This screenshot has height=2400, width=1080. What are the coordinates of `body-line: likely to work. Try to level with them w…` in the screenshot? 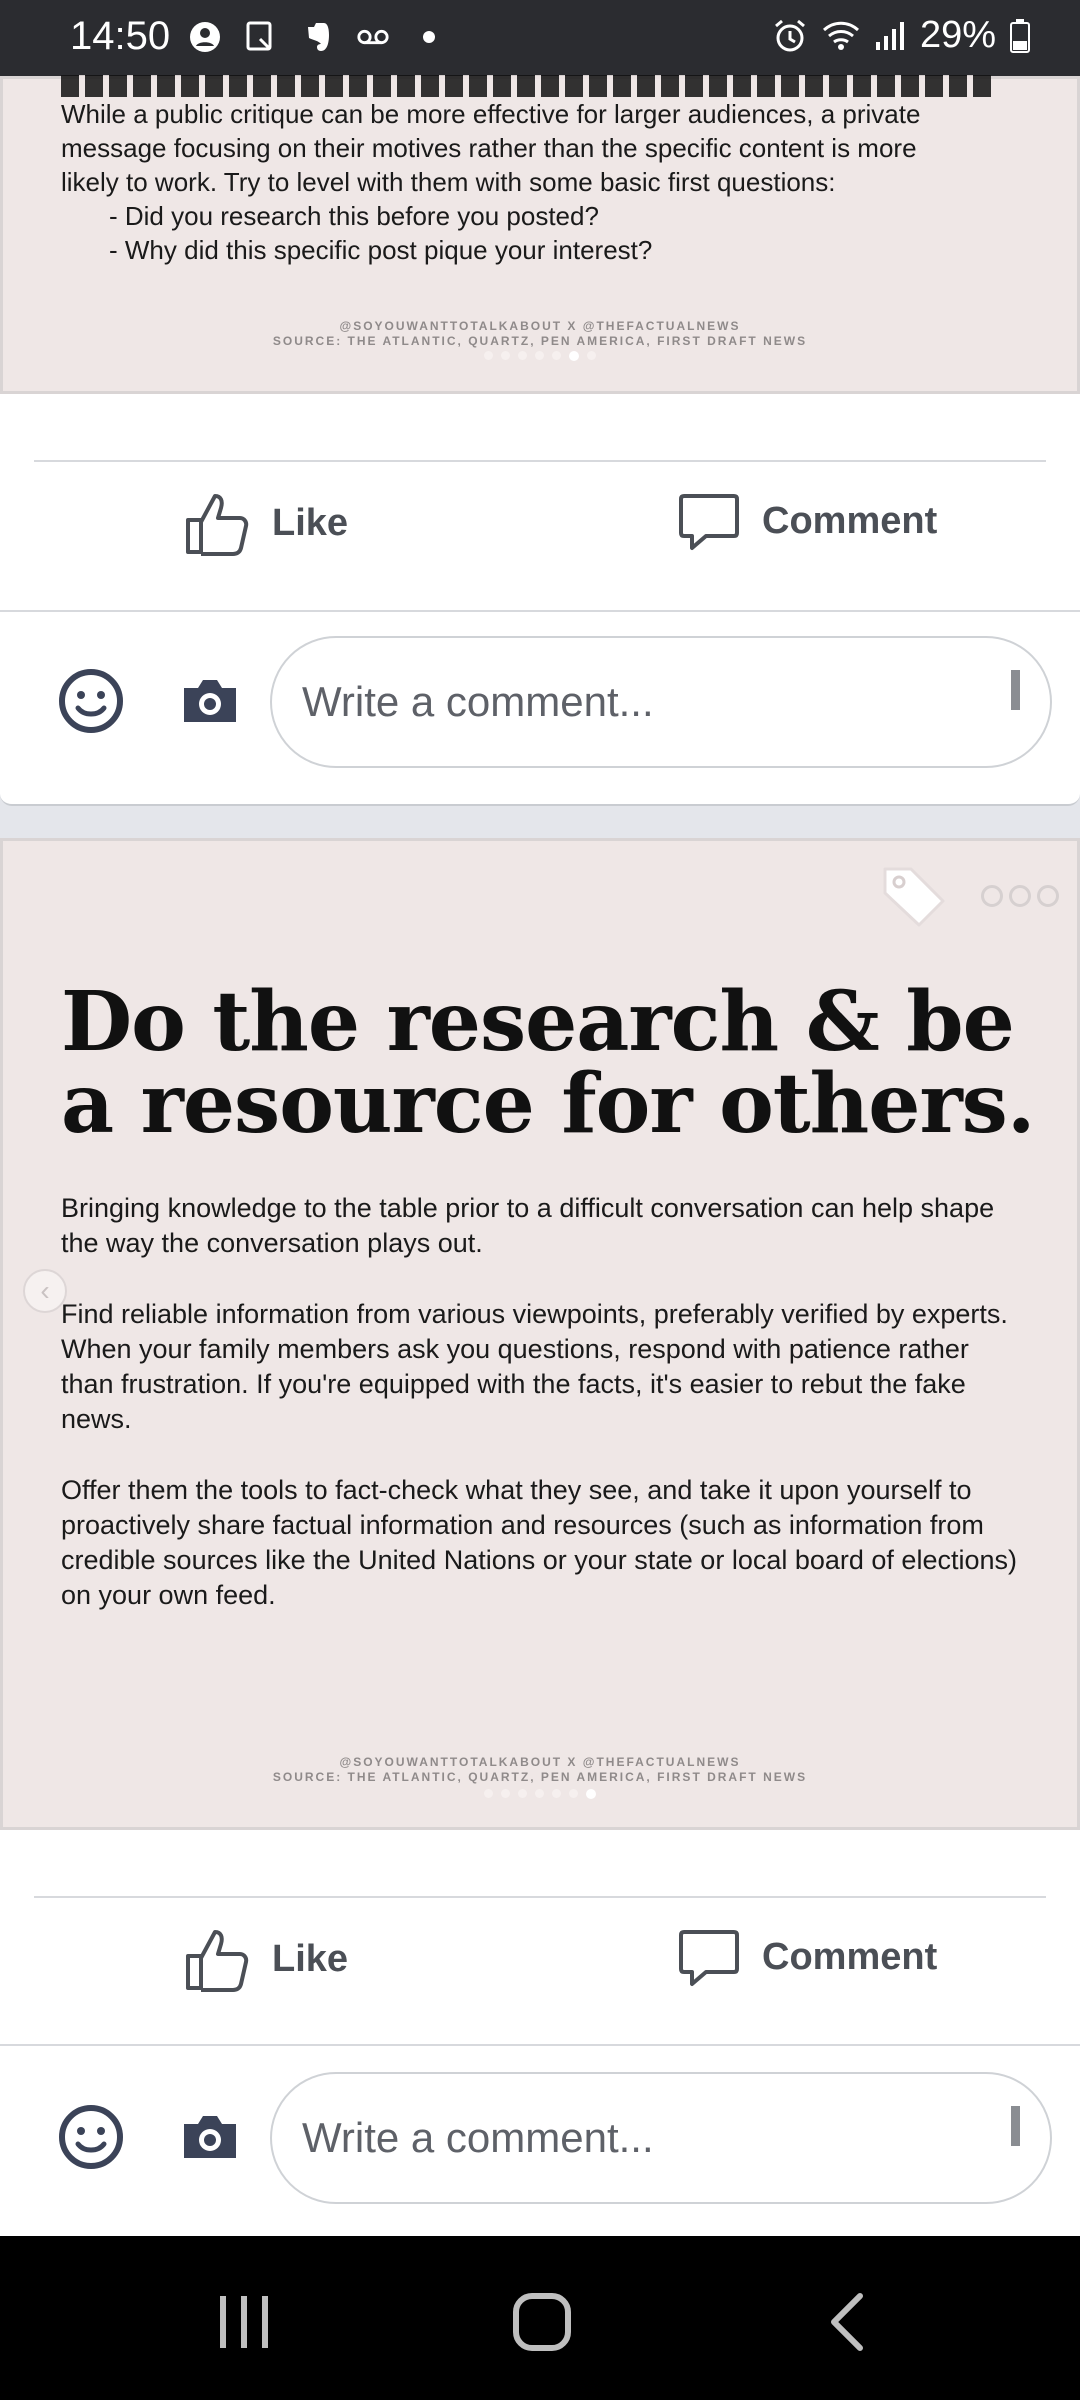 It's located at (448, 182).